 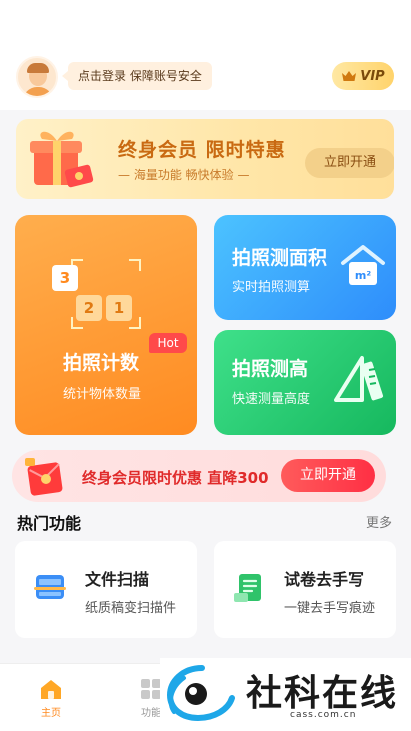 I want to click on red-envelope-icon, so click(x=44, y=477).